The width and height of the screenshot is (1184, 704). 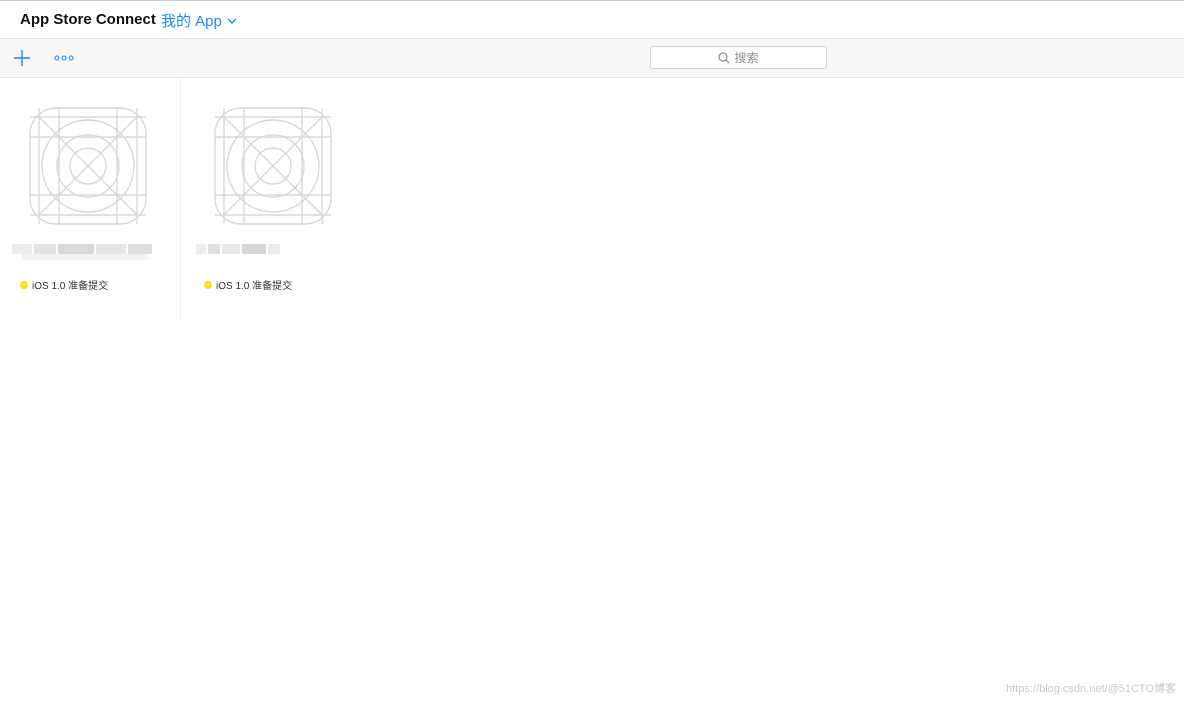 What do you see at coordinates (746, 58) in the screenshot?
I see `search-placeholder: 搜索` at bounding box center [746, 58].